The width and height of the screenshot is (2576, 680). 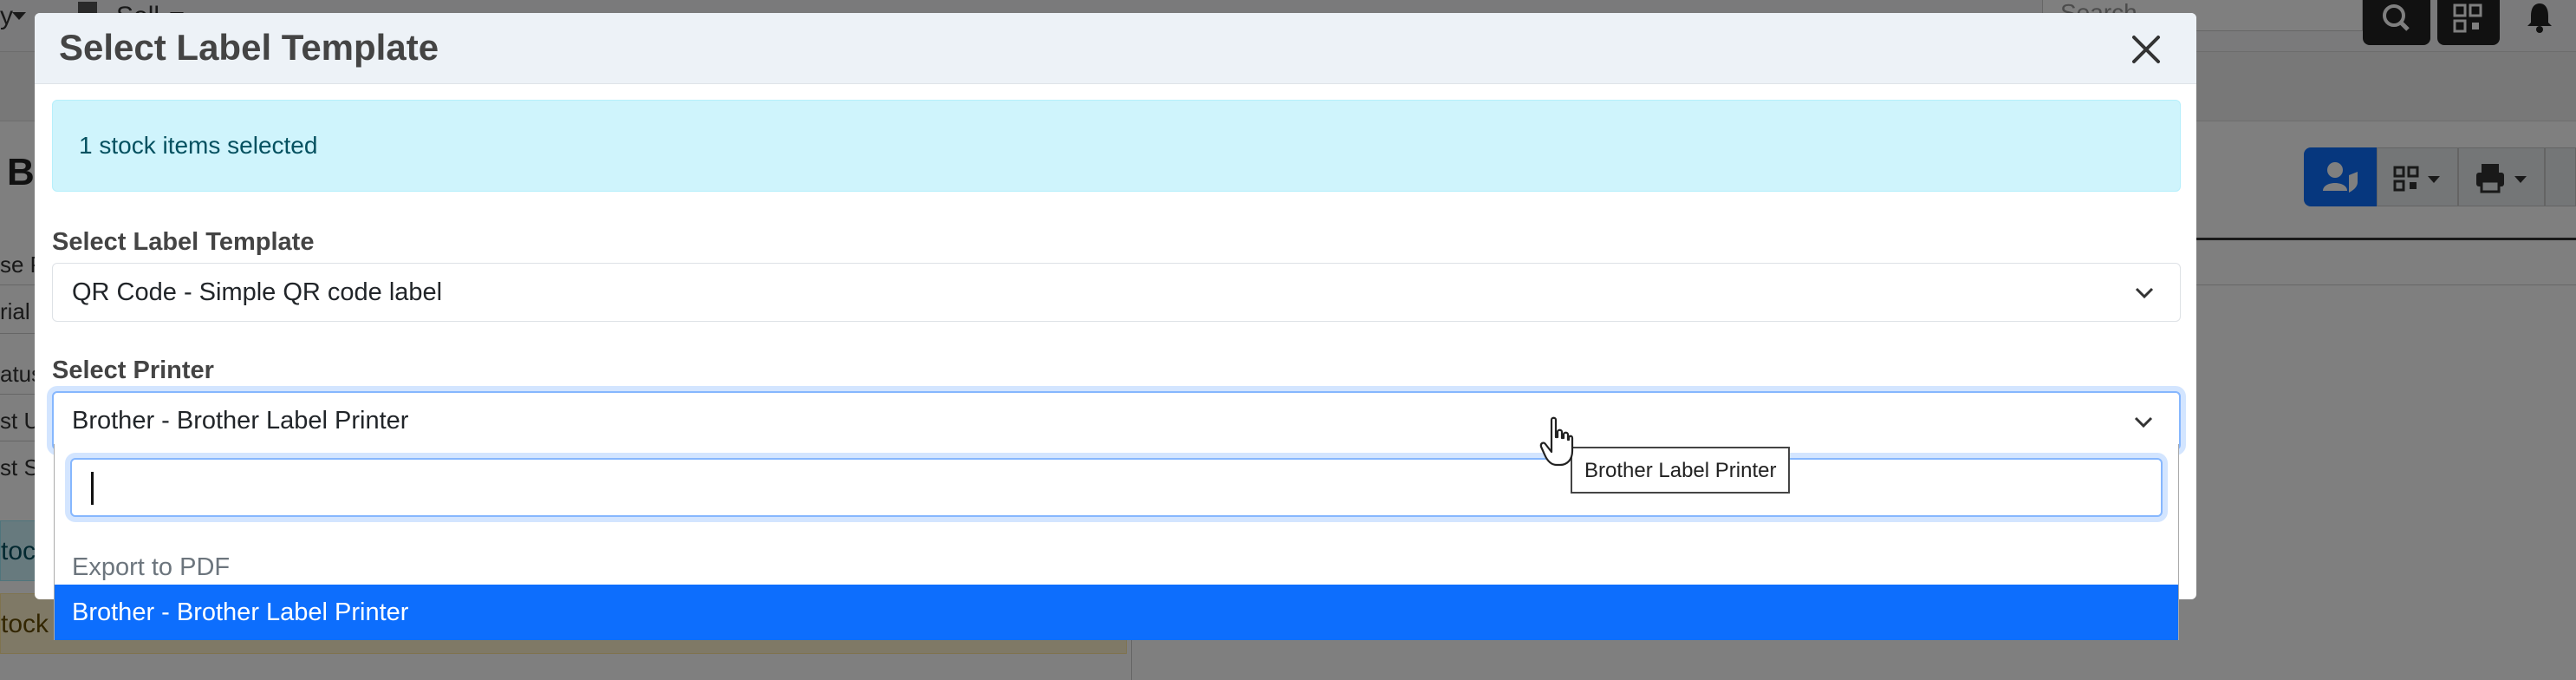 I want to click on dropdown-option-brother-printer: Brother - Brother Label Printer, so click(x=1116, y=612).